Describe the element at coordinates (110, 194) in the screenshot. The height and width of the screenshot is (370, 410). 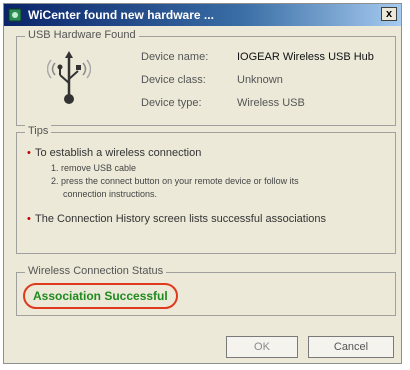
I see `tip-step-2-continued: connection instructions.` at that location.